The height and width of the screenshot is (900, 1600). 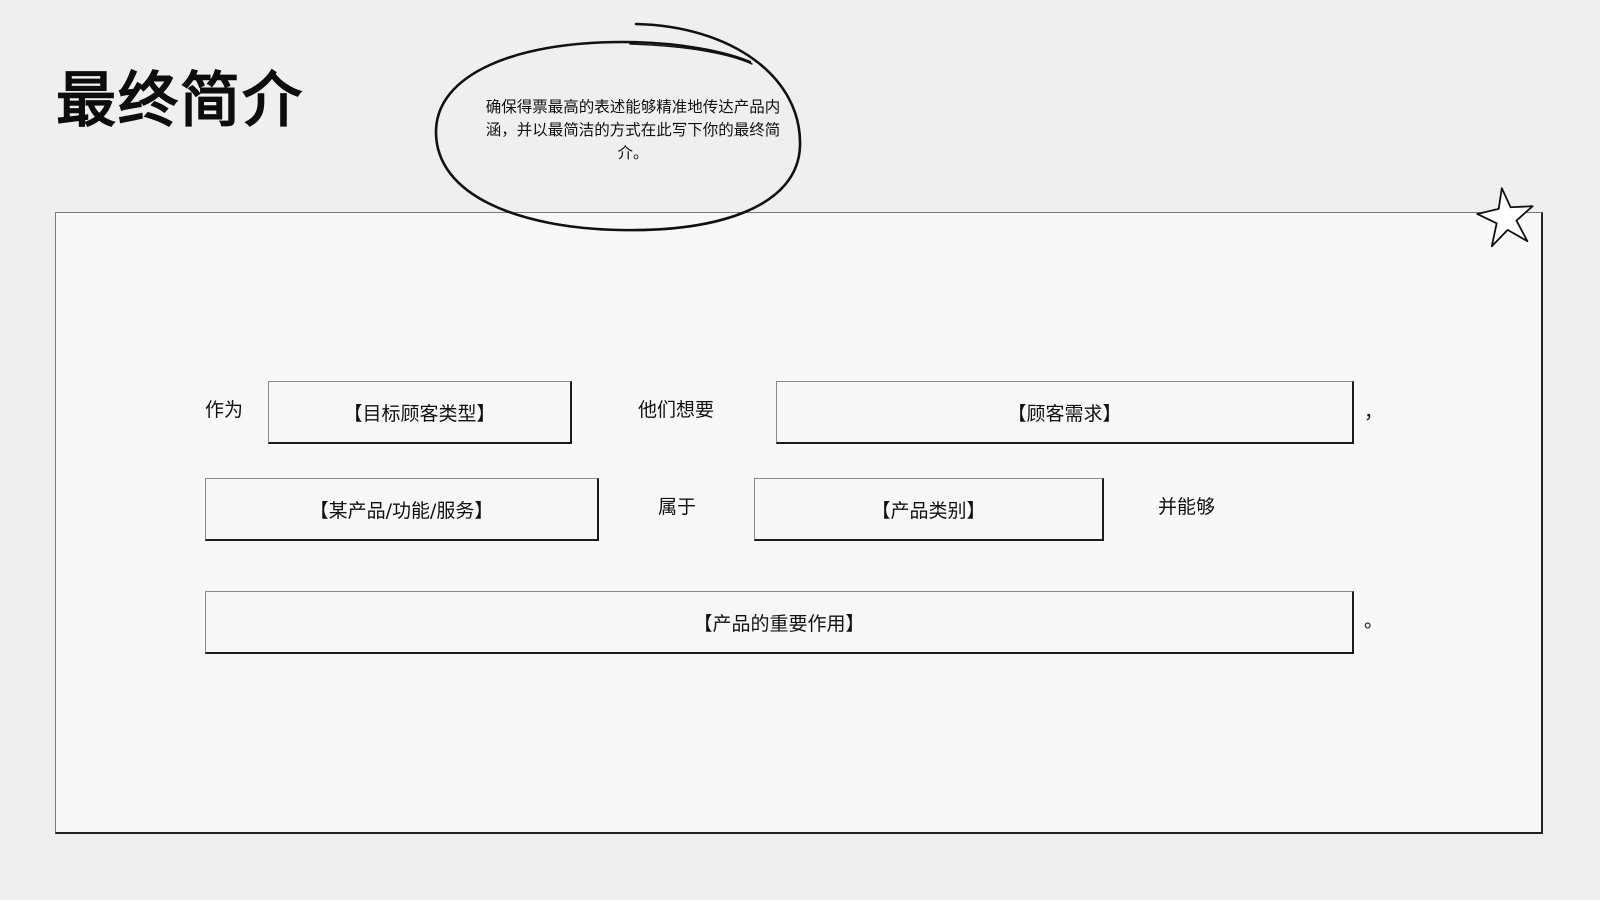 I want to click on field-customer-need: 【顾客需求】, so click(x=1065, y=412).